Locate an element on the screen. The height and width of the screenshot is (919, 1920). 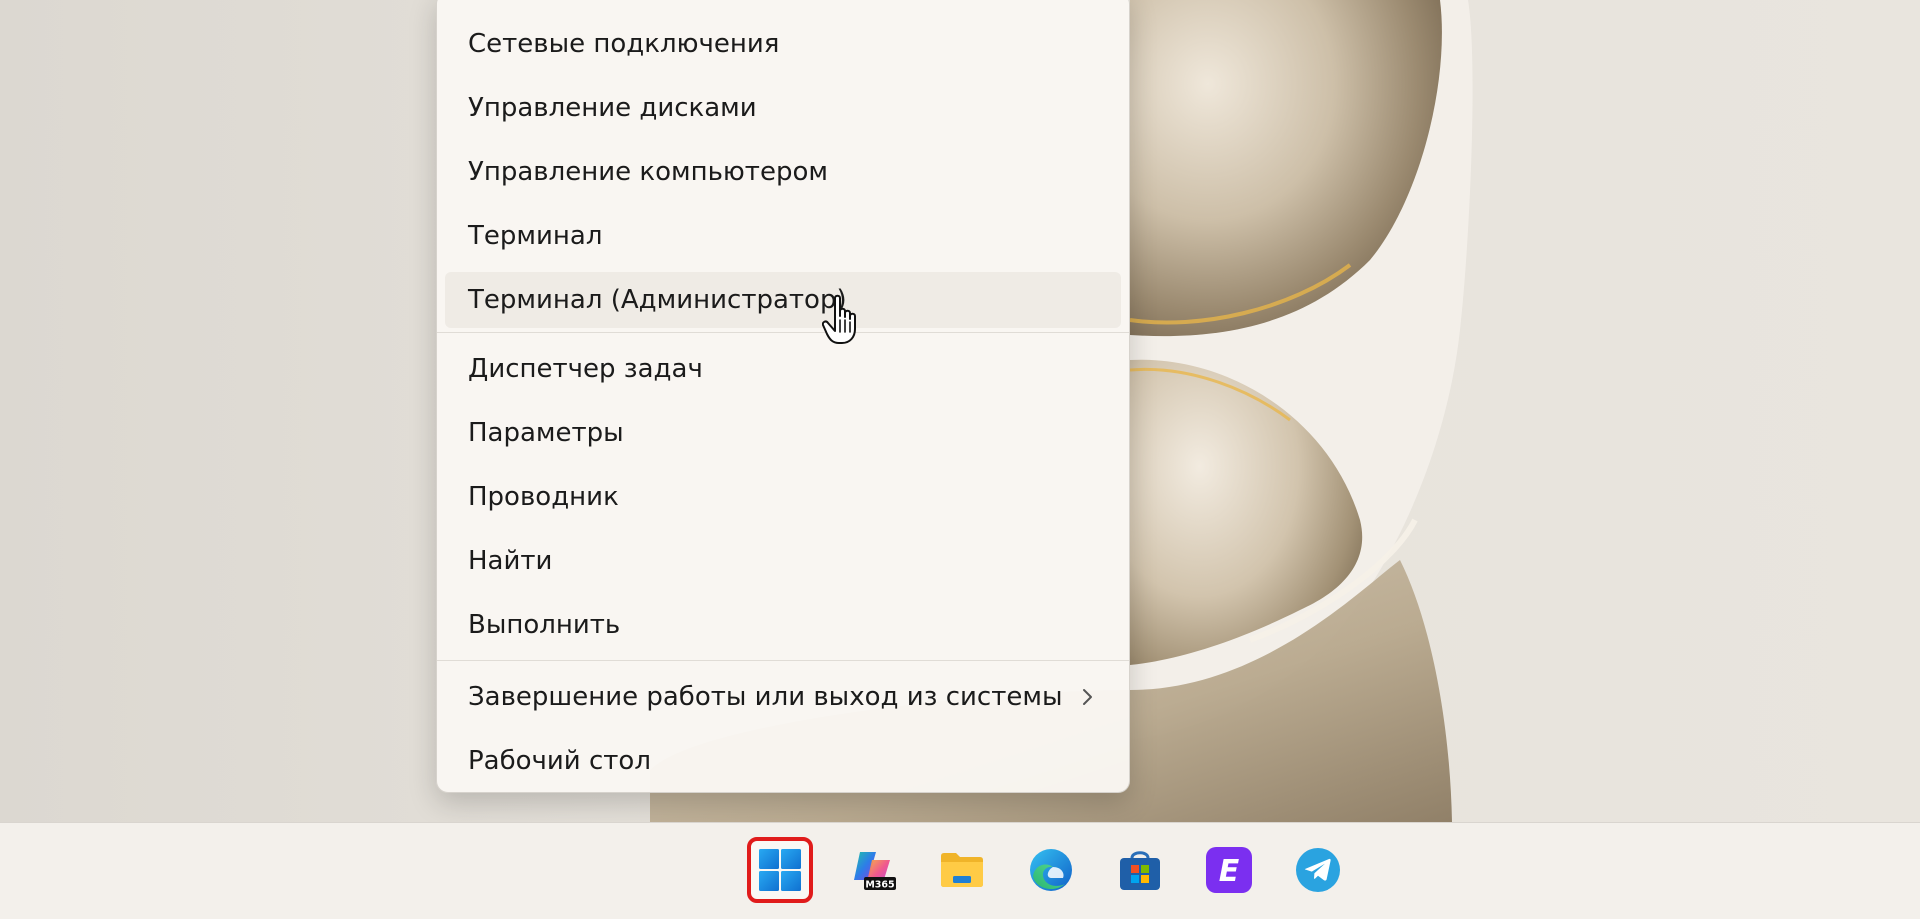
menu-item-task-manager: Диспетчер задач is located at coordinates (783, 369).